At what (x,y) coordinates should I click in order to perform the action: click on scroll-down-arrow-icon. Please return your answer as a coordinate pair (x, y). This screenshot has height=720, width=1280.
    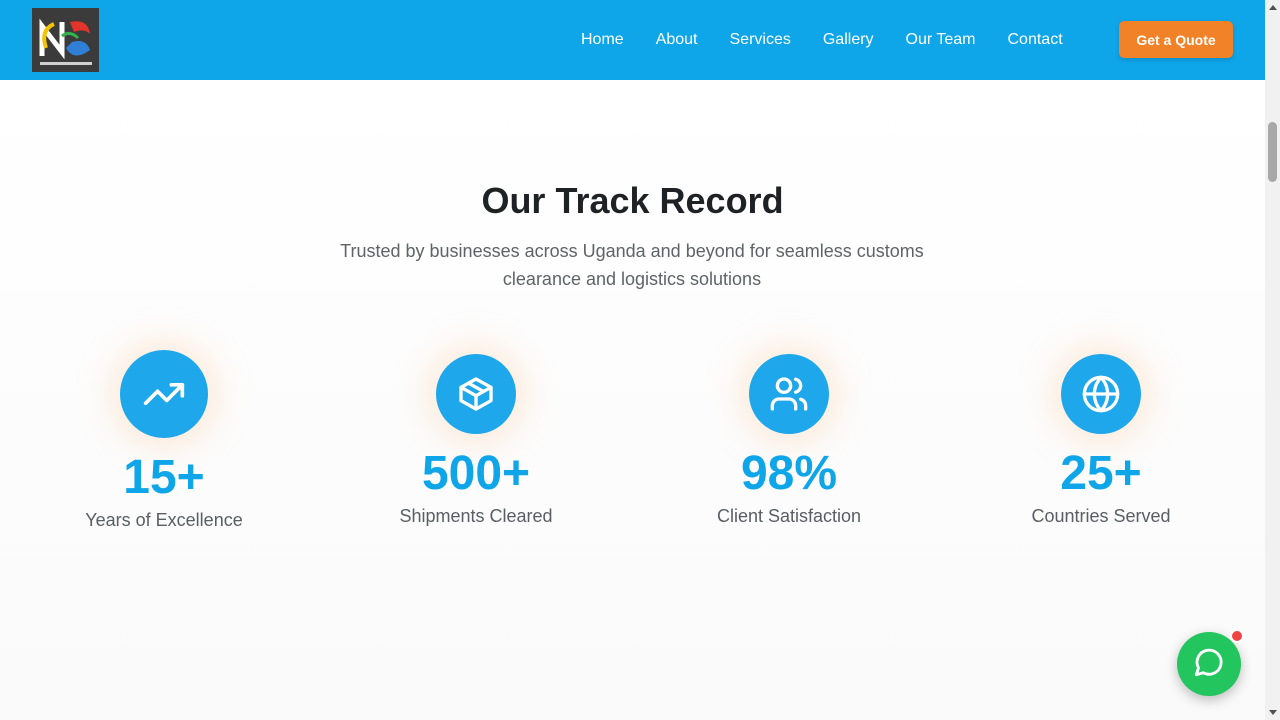
    Looking at the image, I should click on (1273, 712).